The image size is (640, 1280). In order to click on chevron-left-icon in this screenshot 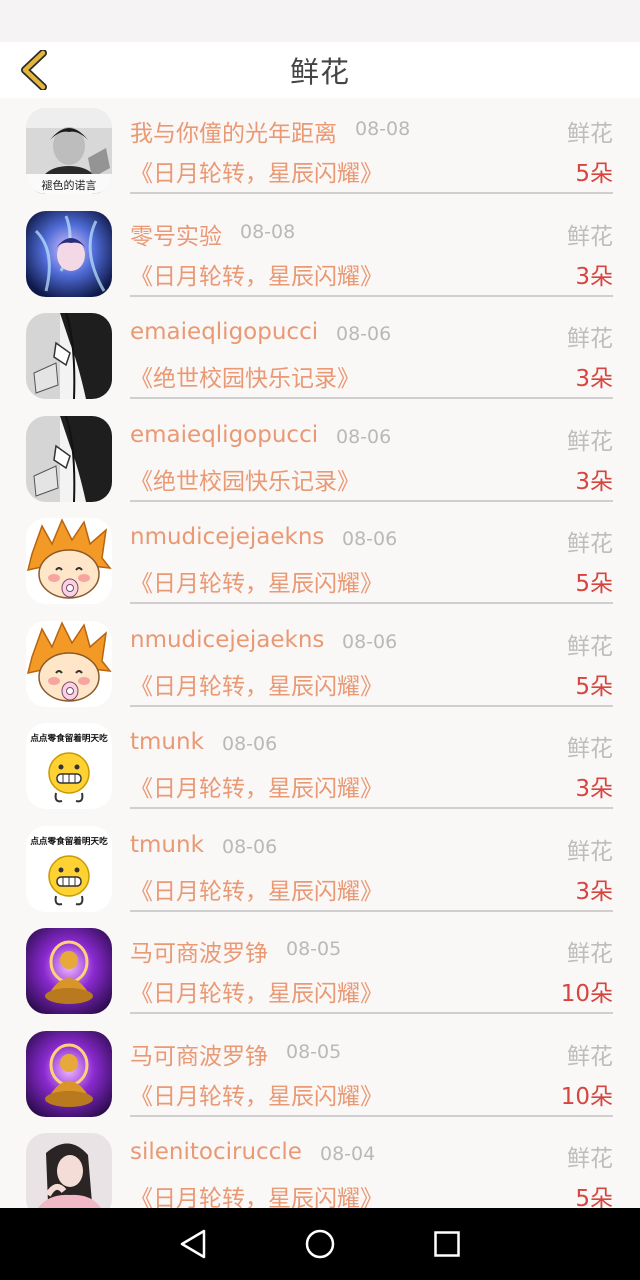, I will do `click(34, 70)`.